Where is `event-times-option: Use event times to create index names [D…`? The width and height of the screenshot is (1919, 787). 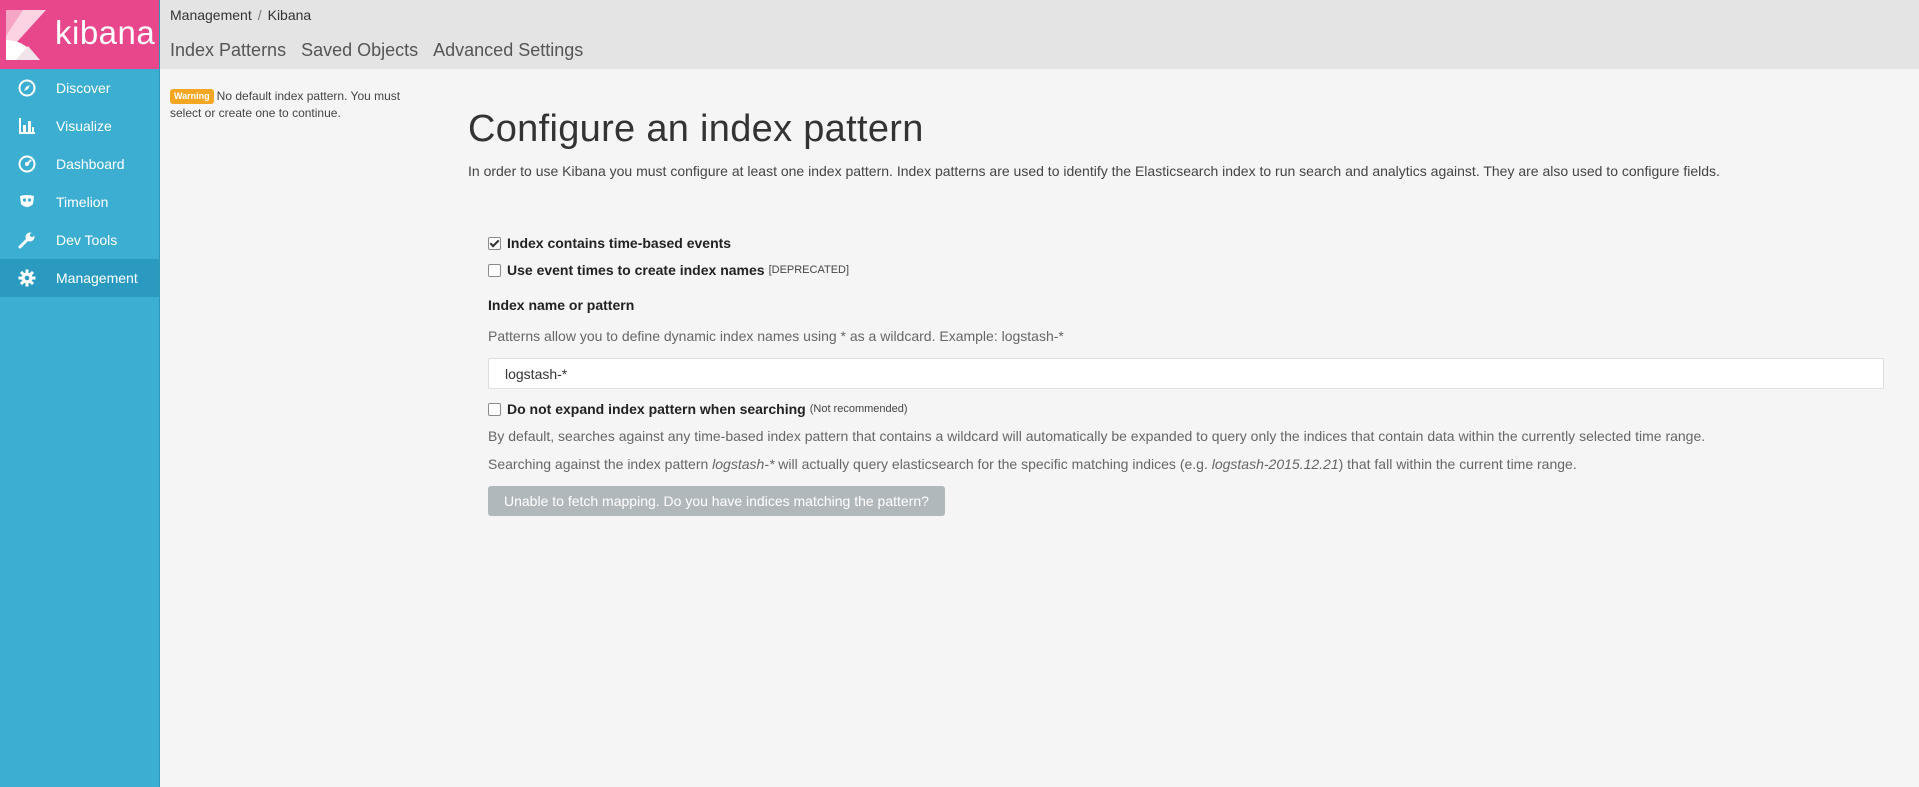 event-times-option: Use event times to create index names [D… is located at coordinates (1186, 270).